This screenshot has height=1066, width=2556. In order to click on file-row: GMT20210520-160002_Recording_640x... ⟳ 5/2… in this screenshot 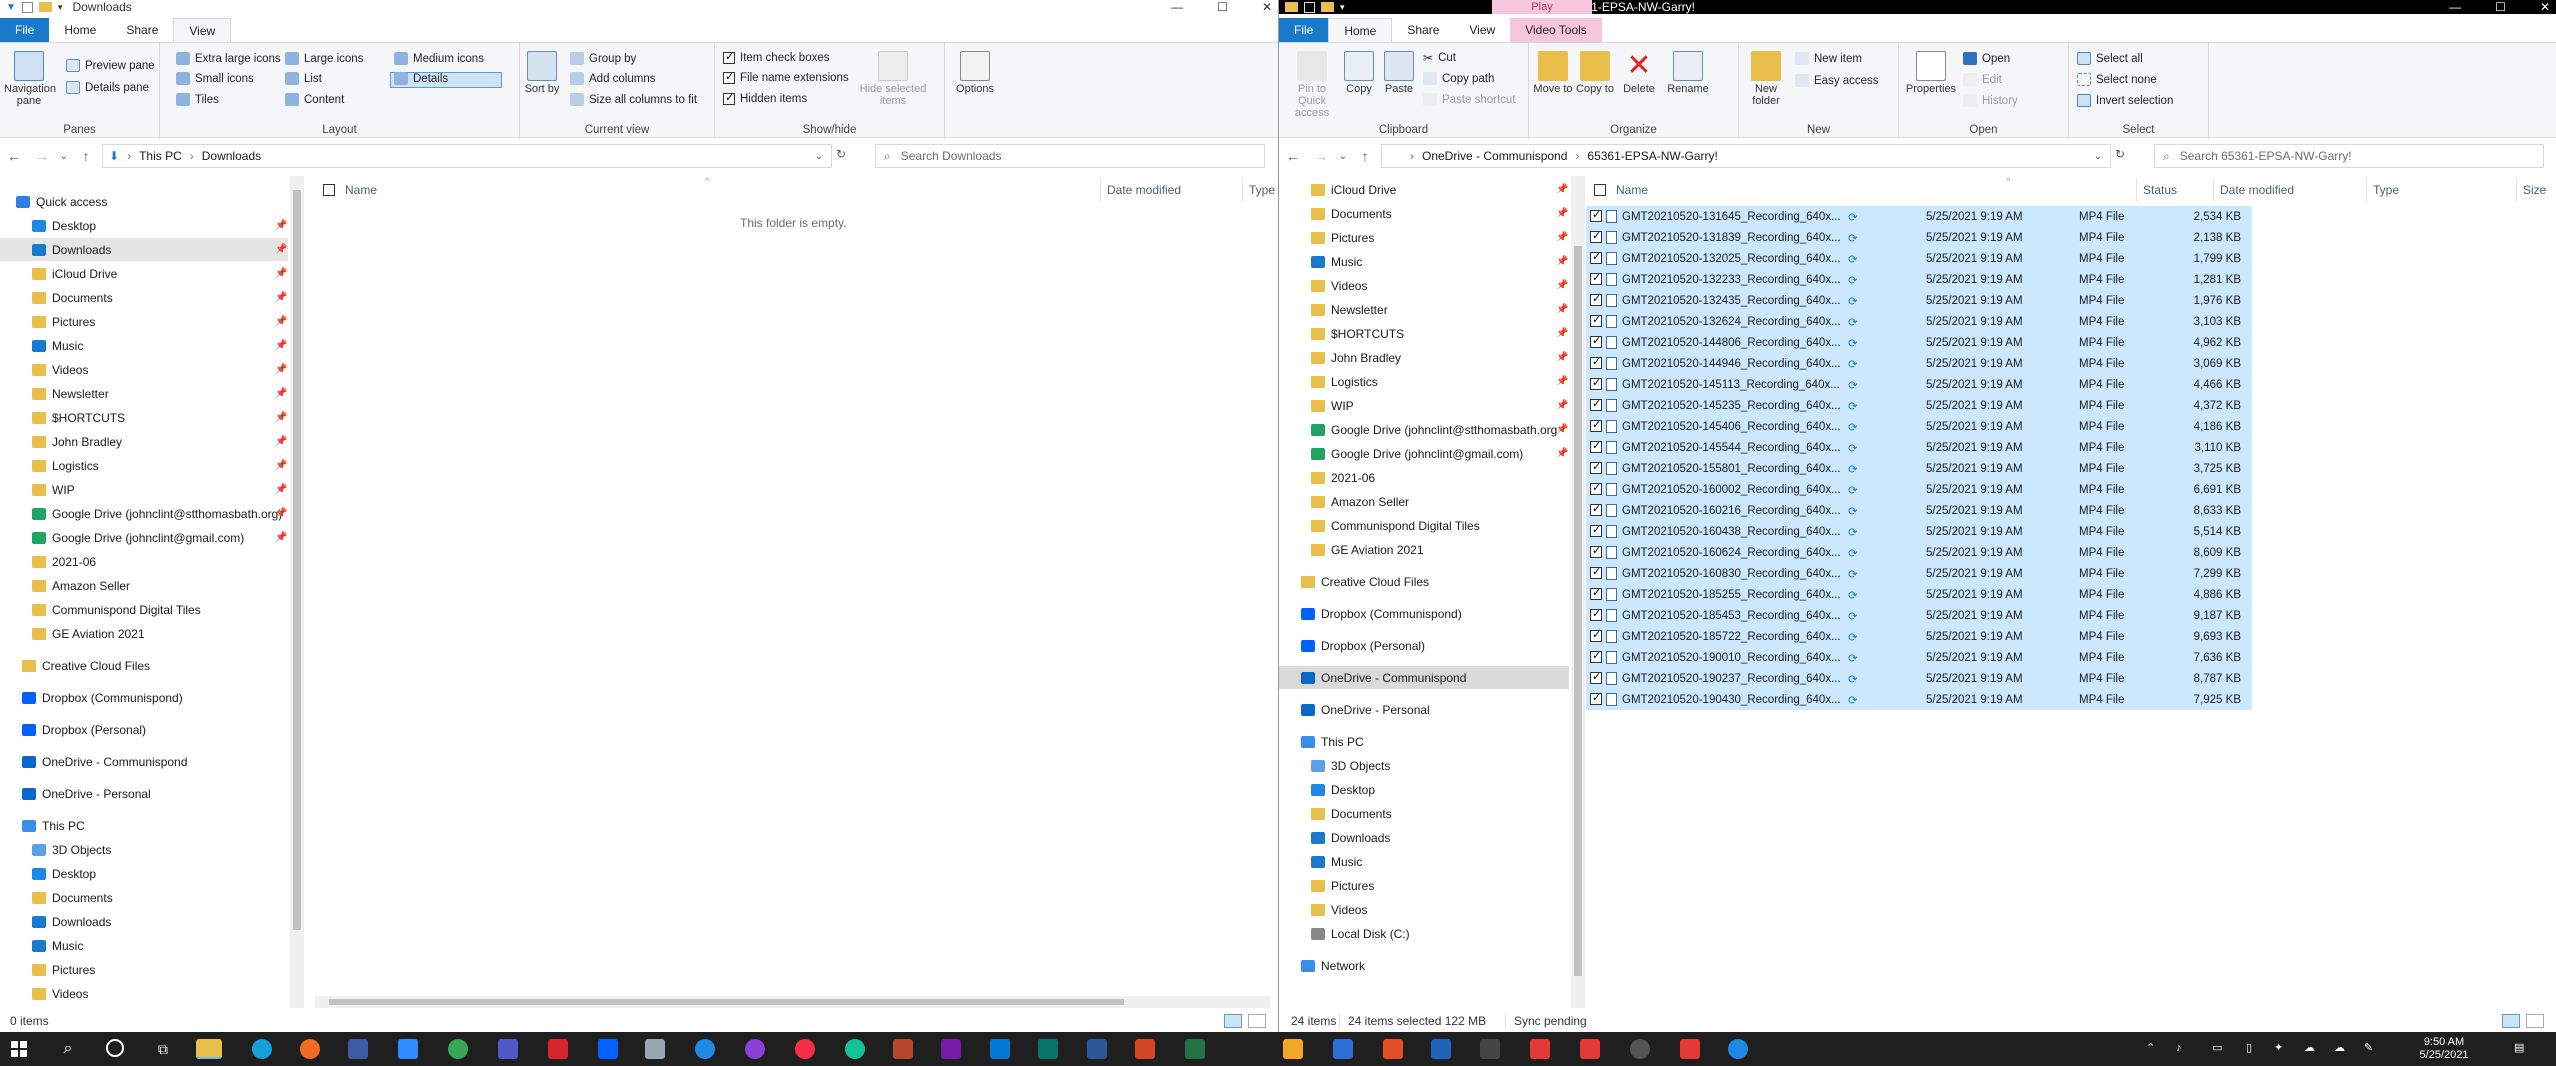, I will do `click(1919, 489)`.